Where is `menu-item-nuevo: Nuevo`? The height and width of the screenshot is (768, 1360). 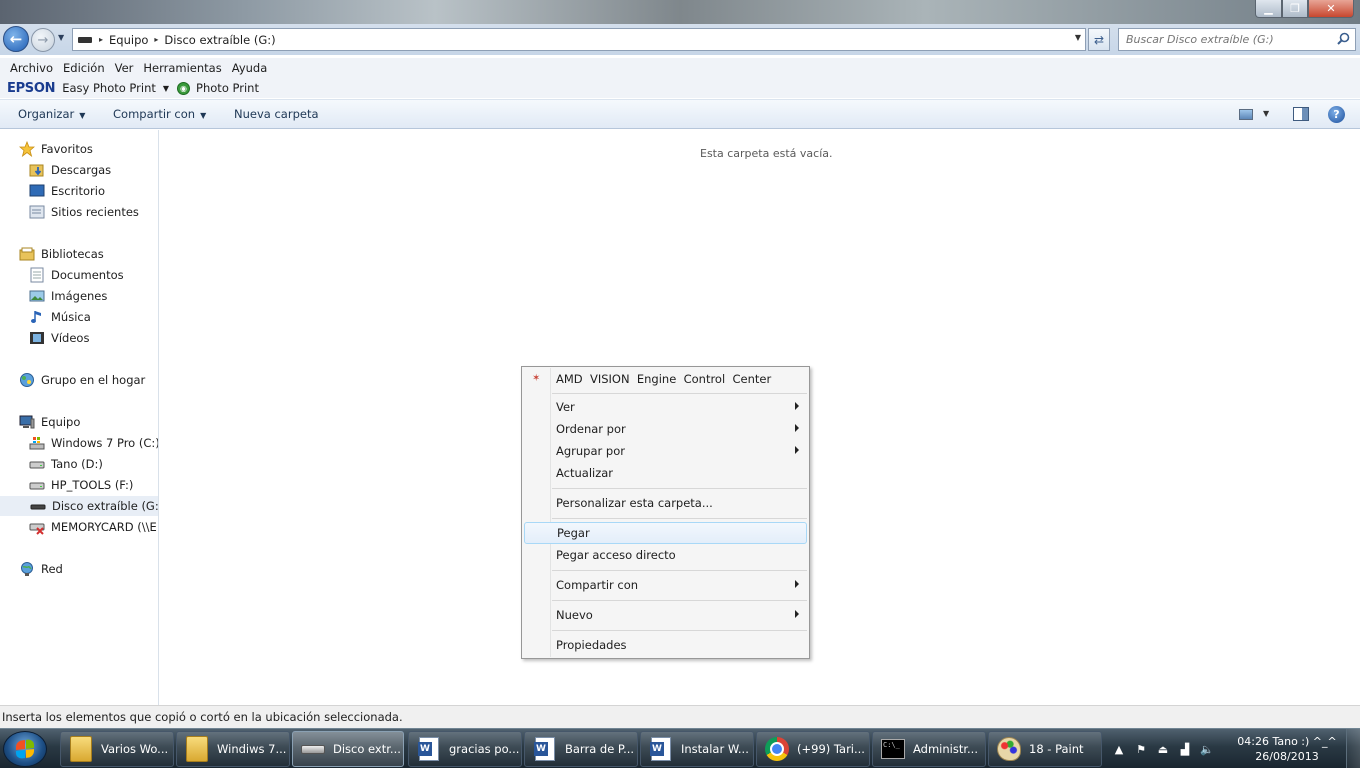 menu-item-nuevo: Nuevo is located at coordinates (665, 615).